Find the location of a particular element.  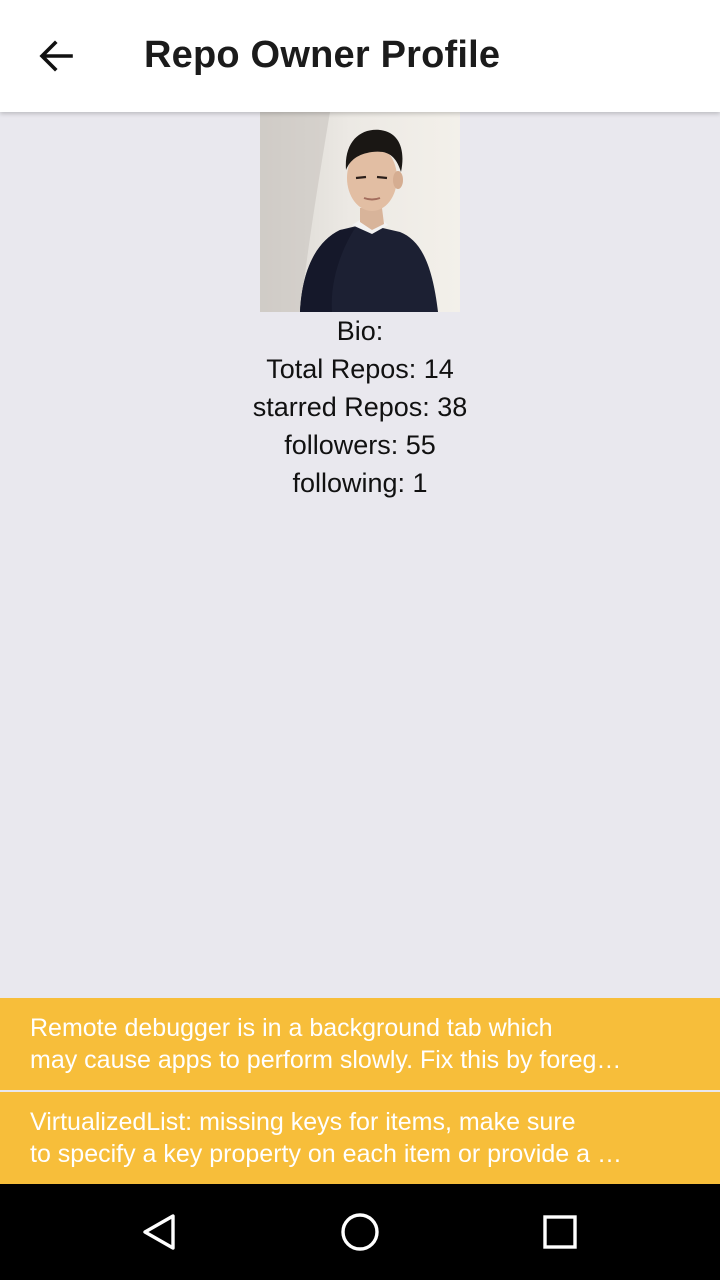

triangle-back-icon is located at coordinates (159, 1232).